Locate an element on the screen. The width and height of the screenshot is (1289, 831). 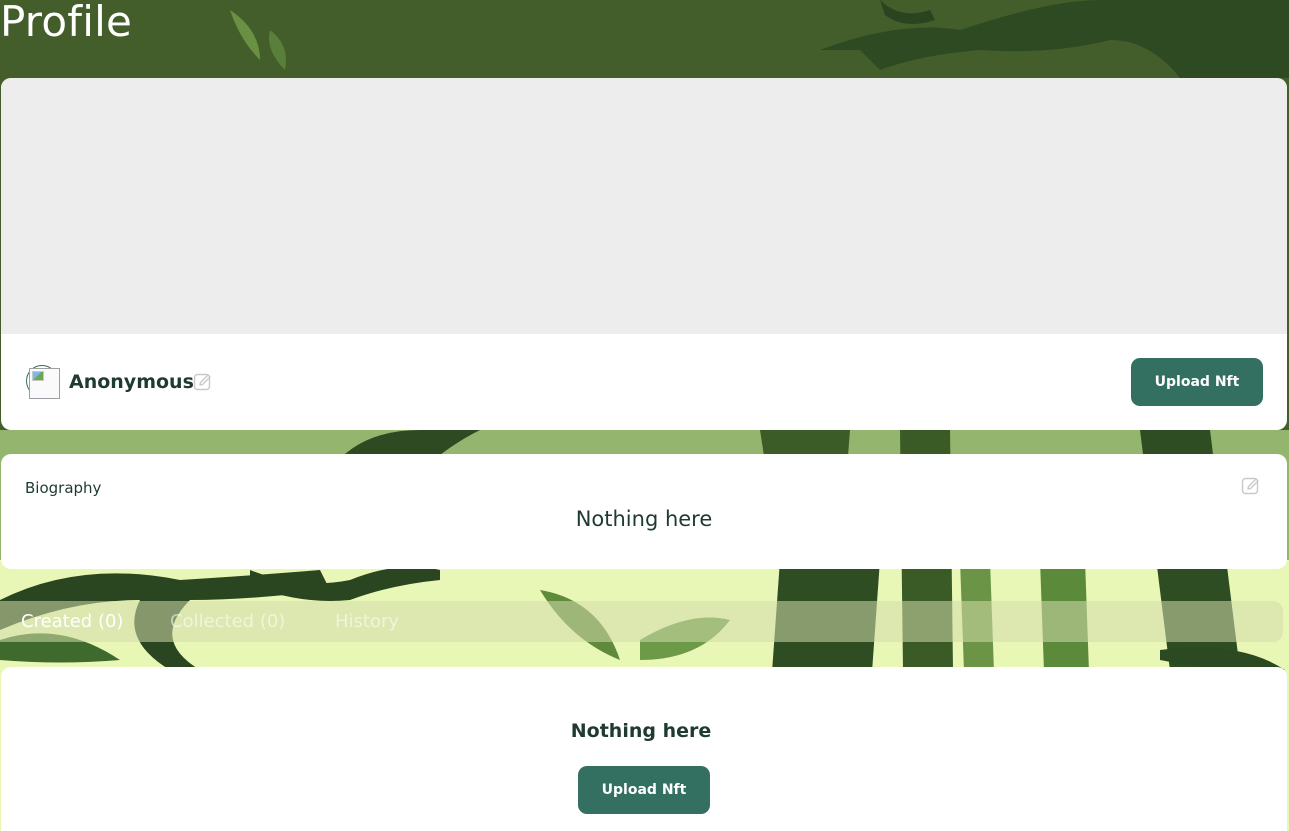
biography-empty-text: Nothing here is located at coordinates (644, 519).